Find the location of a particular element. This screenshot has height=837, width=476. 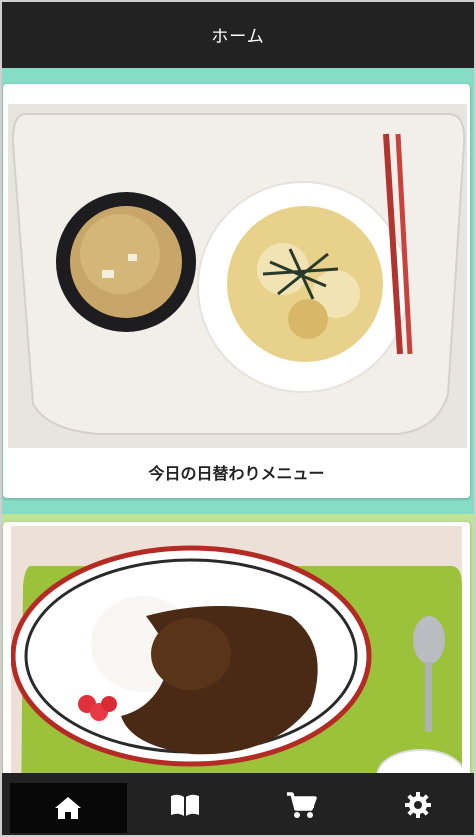

bottom-nav is located at coordinates (238, 805).